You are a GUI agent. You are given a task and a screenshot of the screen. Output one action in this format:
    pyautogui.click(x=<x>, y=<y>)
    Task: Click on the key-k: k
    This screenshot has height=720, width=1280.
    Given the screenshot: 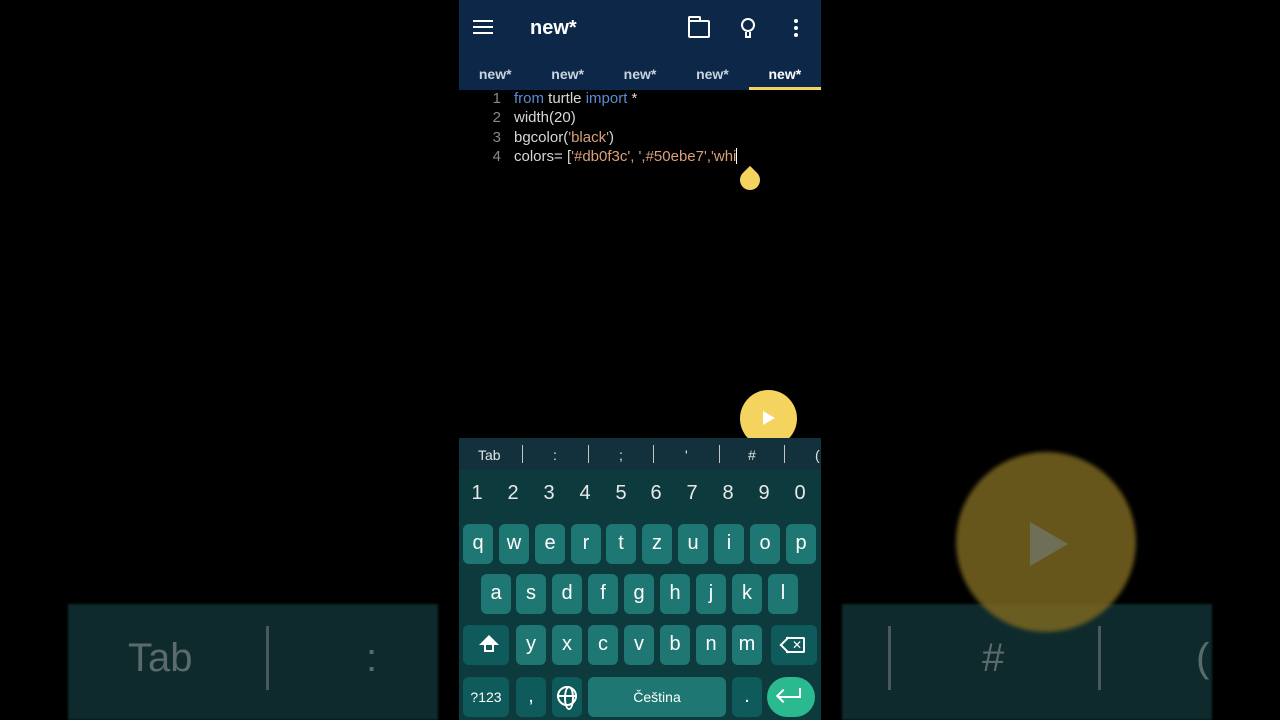 What is the action you would take?
    pyautogui.click(x=747, y=594)
    